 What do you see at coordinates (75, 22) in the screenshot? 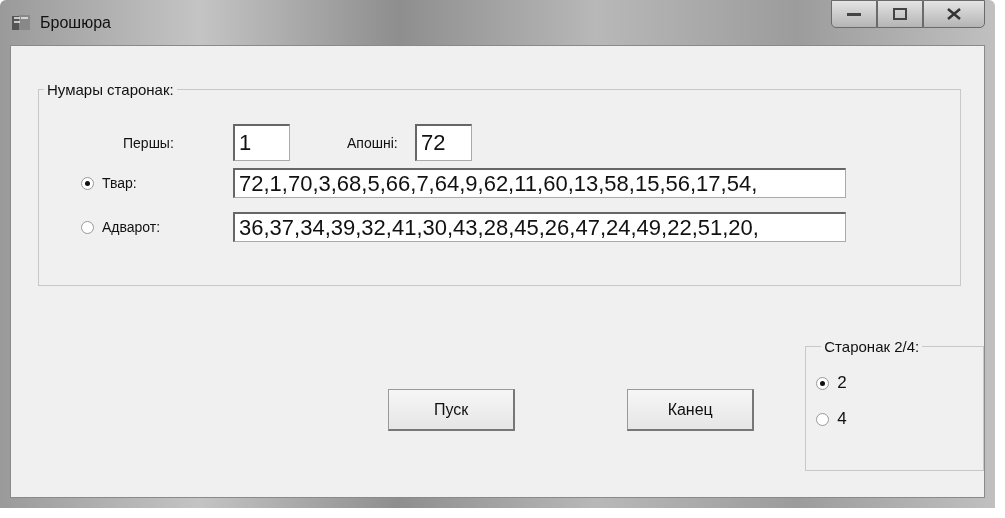
I see `window-title: Брошюра` at bounding box center [75, 22].